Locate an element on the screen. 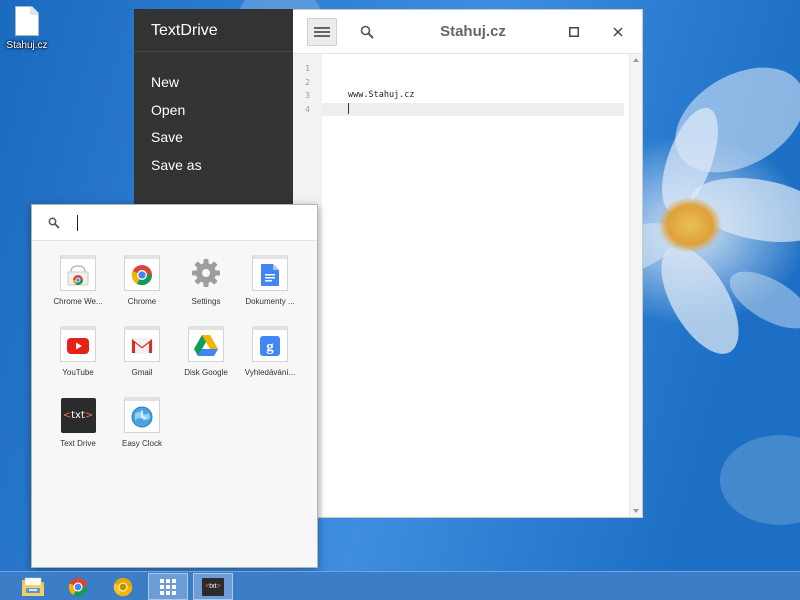 The image size is (800, 600). app-label: Easy Clock is located at coordinates (141, 443).